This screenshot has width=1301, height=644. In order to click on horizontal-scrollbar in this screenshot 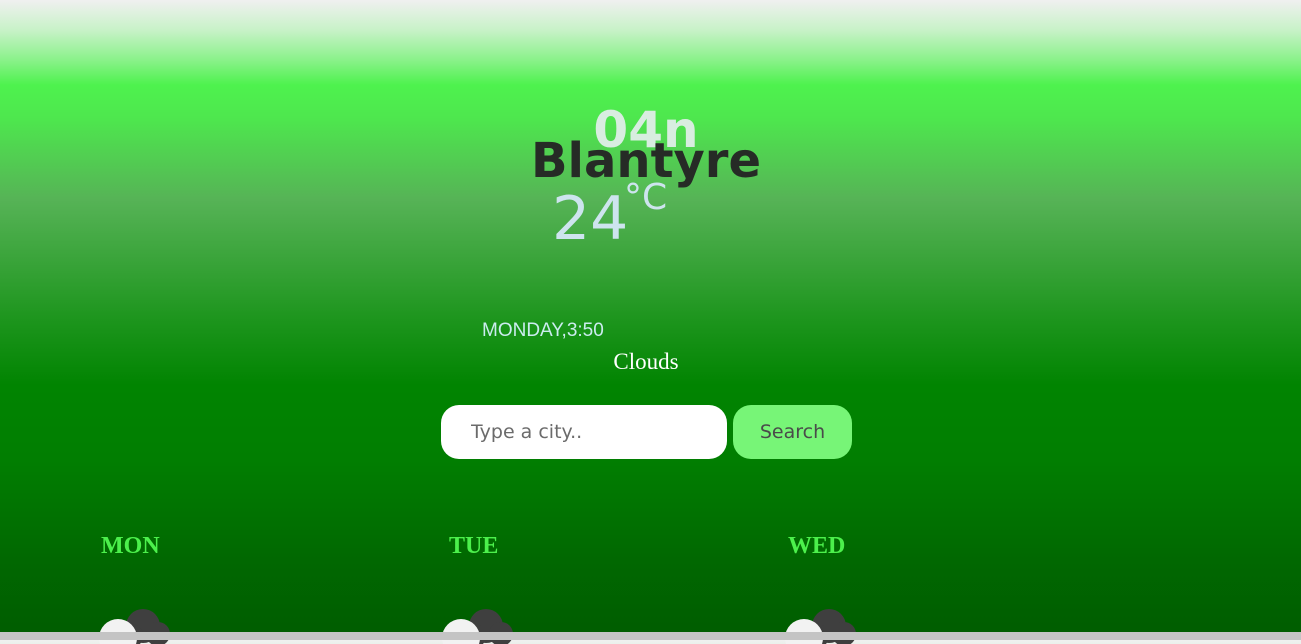, I will do `click(650, 636)`.